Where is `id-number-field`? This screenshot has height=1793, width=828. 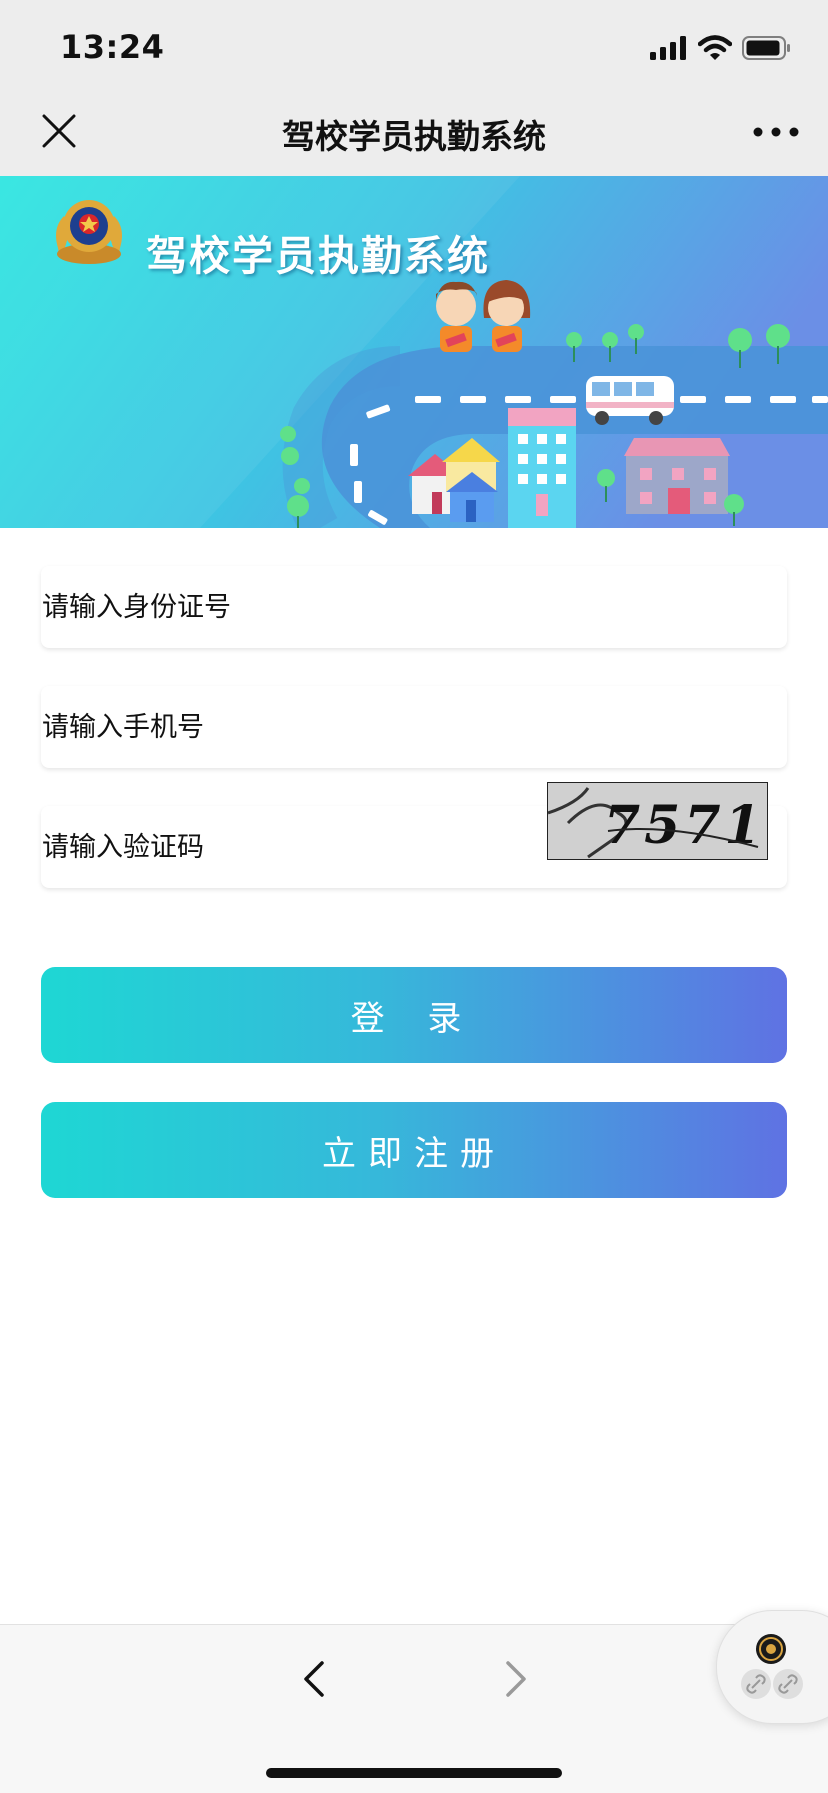
id-number-field is located at coordinates (414, 607).